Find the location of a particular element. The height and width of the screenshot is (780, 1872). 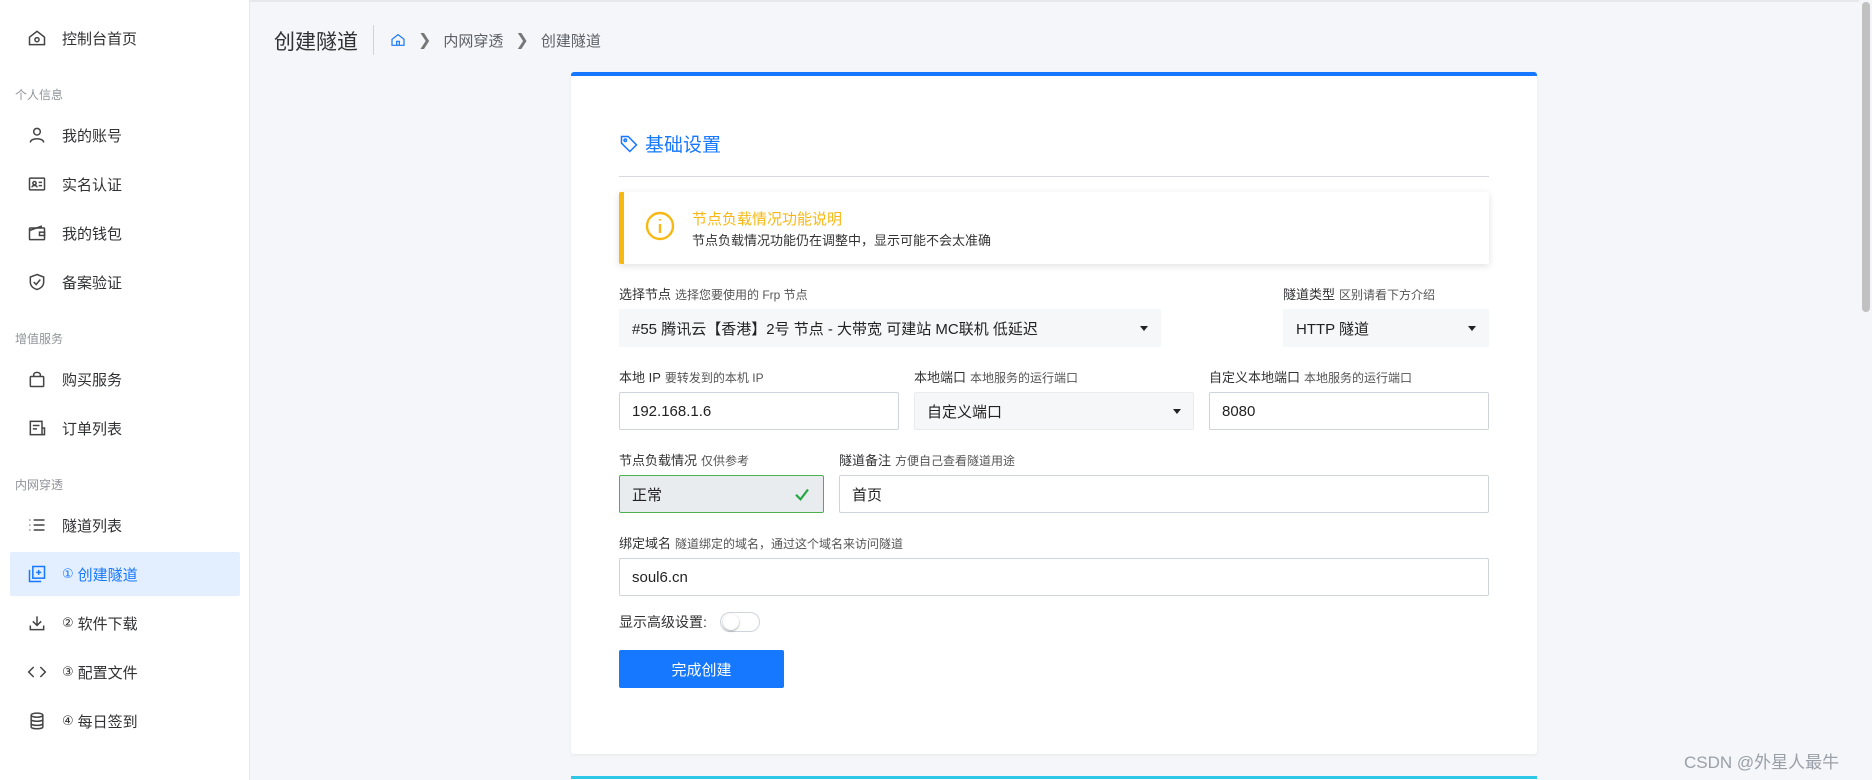

database-icon is located at coordinates (37, 721).